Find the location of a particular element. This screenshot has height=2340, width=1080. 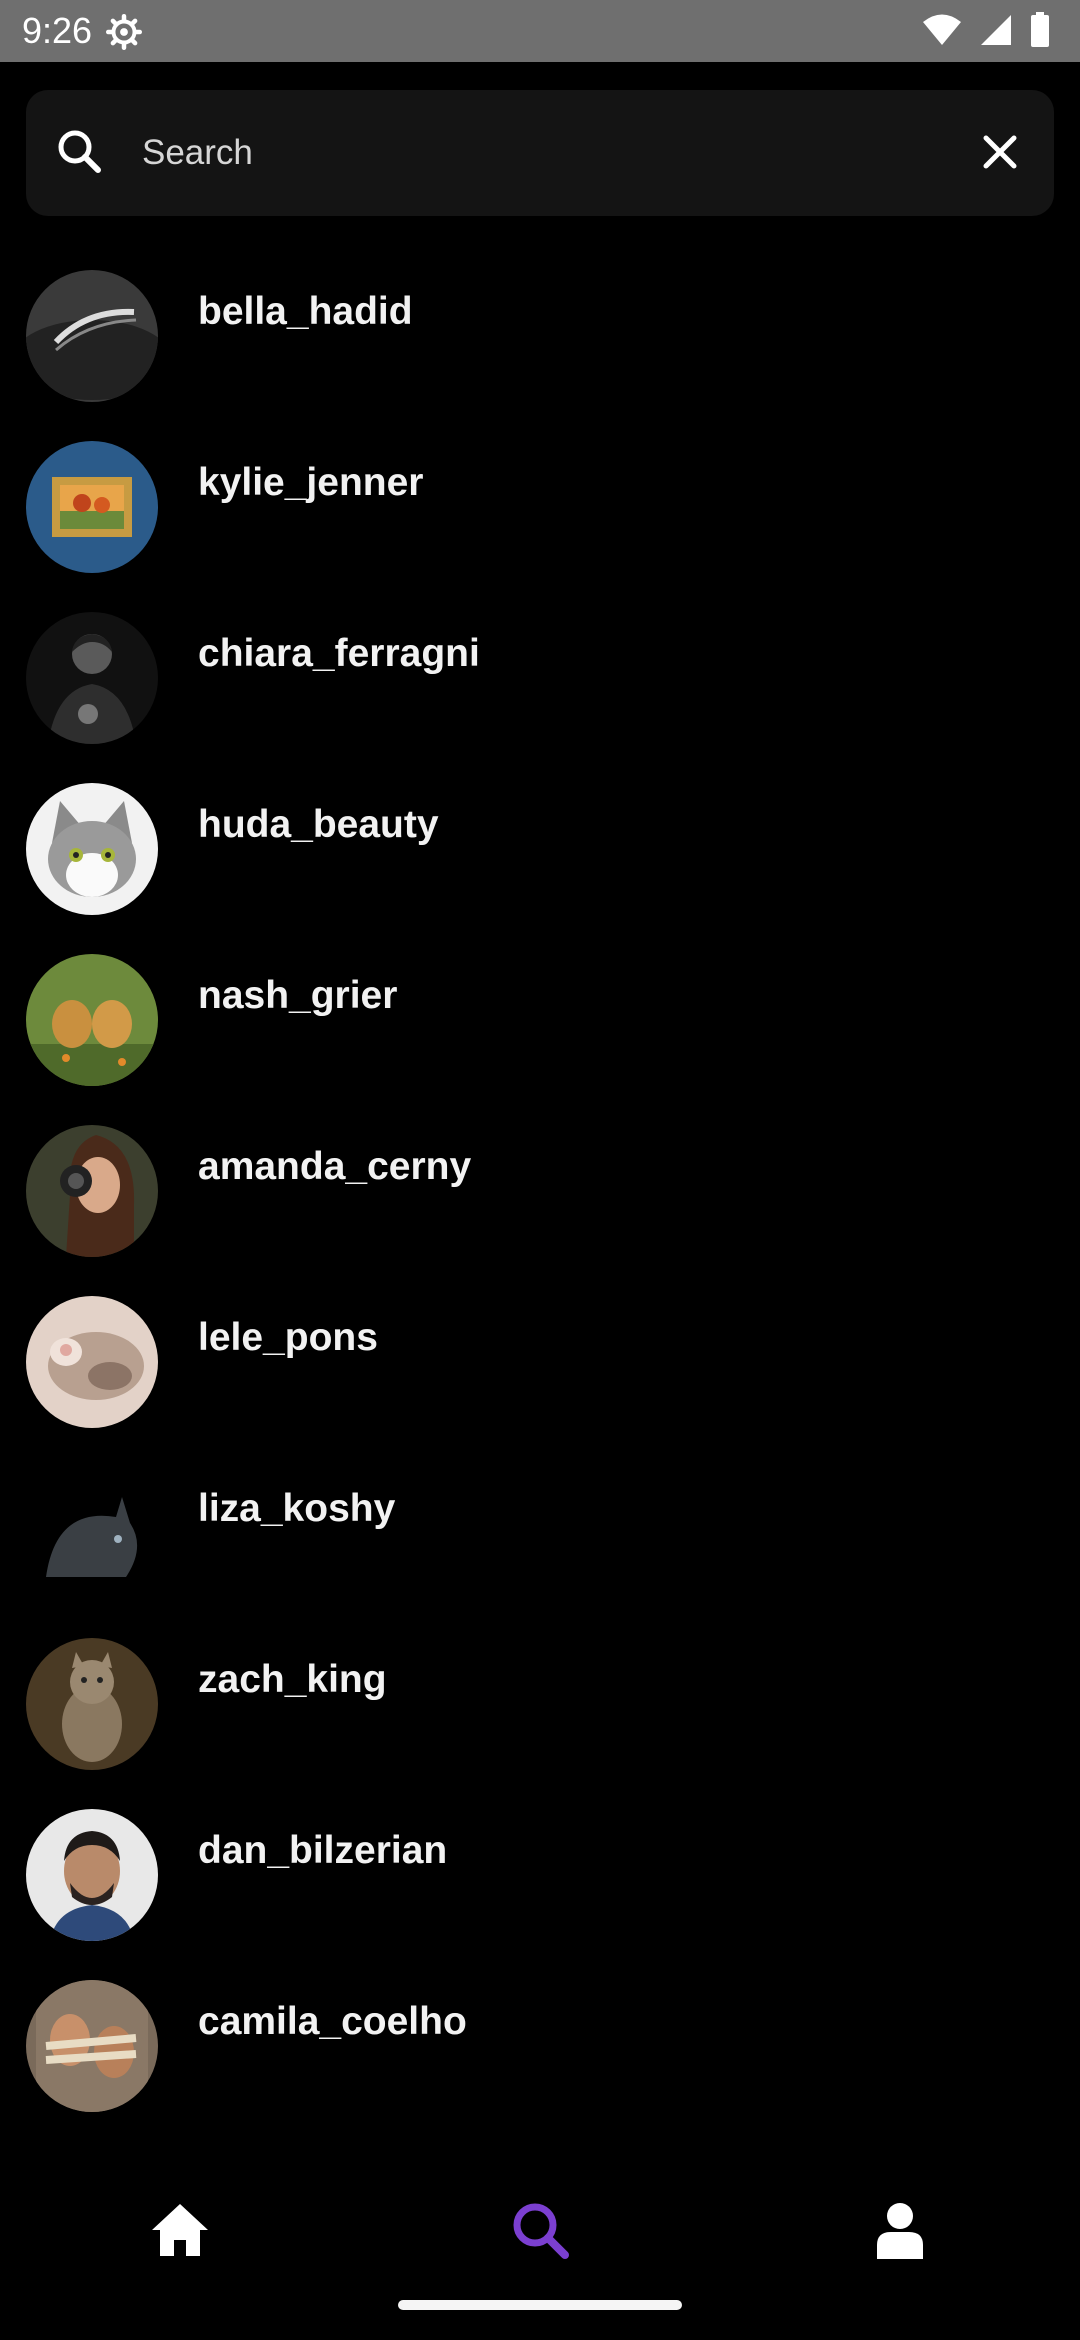

status-time: 9:26 is located at coordinates (57, 30).